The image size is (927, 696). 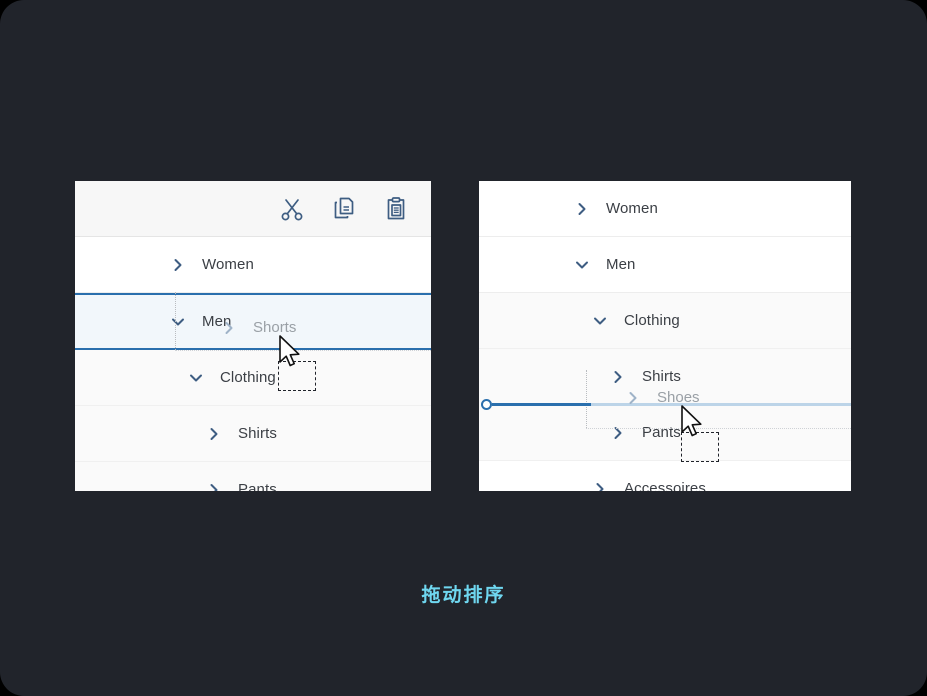 I want to click on tree-row-accessoires: Accessoires, so click(x=665, y=476).